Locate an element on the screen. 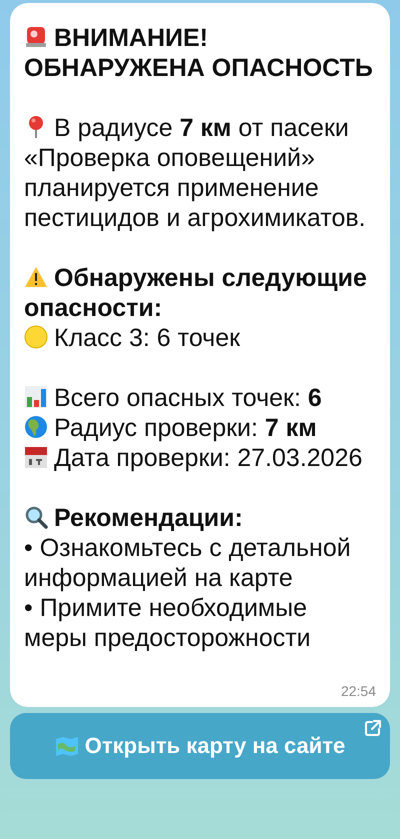 This screenshot has width=400, height=839. bar-chart-icon is located at coordinates (36, 397).